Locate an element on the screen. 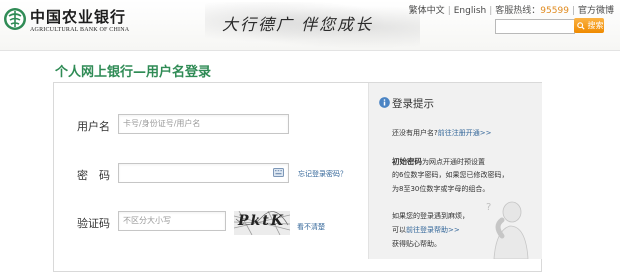 This screenshot has height=272, width=620. tip-register-text: 还没有用户名? is located at coordinates (415, 133).